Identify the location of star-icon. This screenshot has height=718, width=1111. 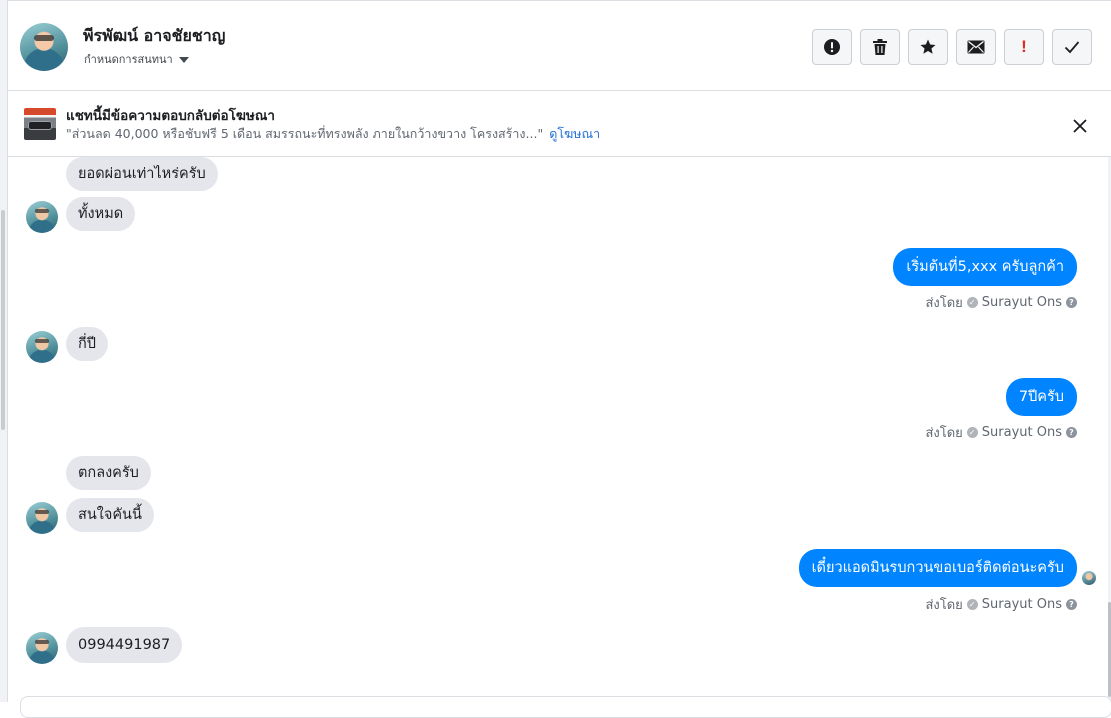
(928, 46).